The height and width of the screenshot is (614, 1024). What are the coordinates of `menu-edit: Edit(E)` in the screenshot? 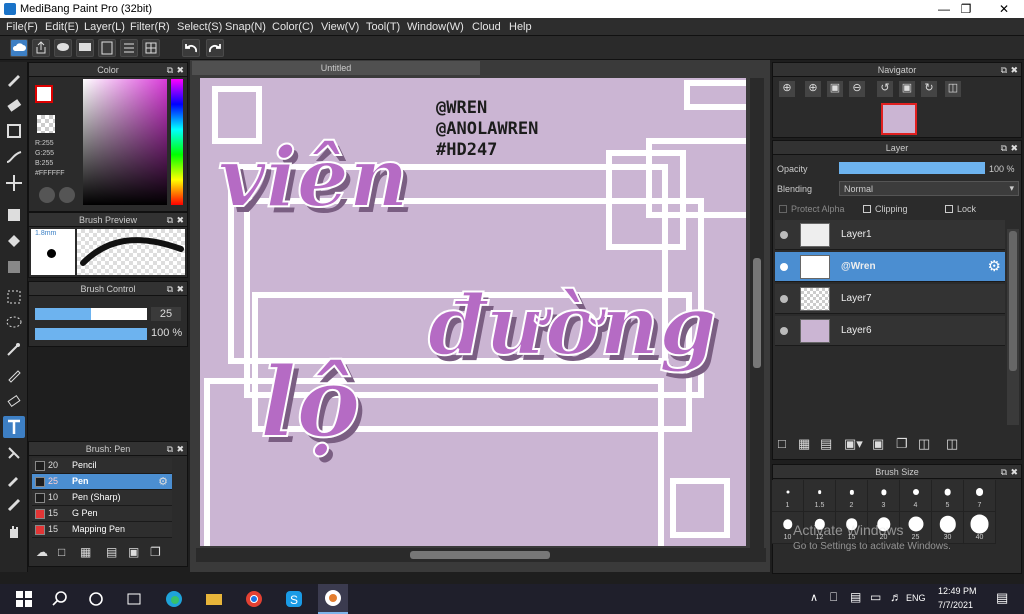 It's located at (62, 27).